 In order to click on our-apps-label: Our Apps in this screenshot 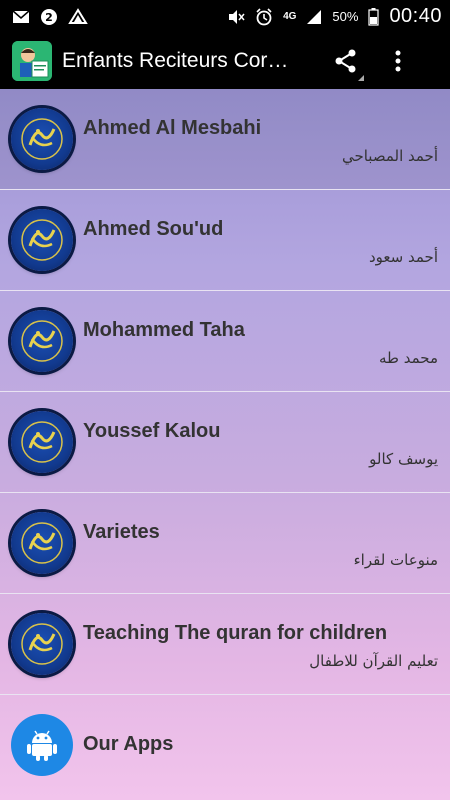, I will do `click(128, 744)`.